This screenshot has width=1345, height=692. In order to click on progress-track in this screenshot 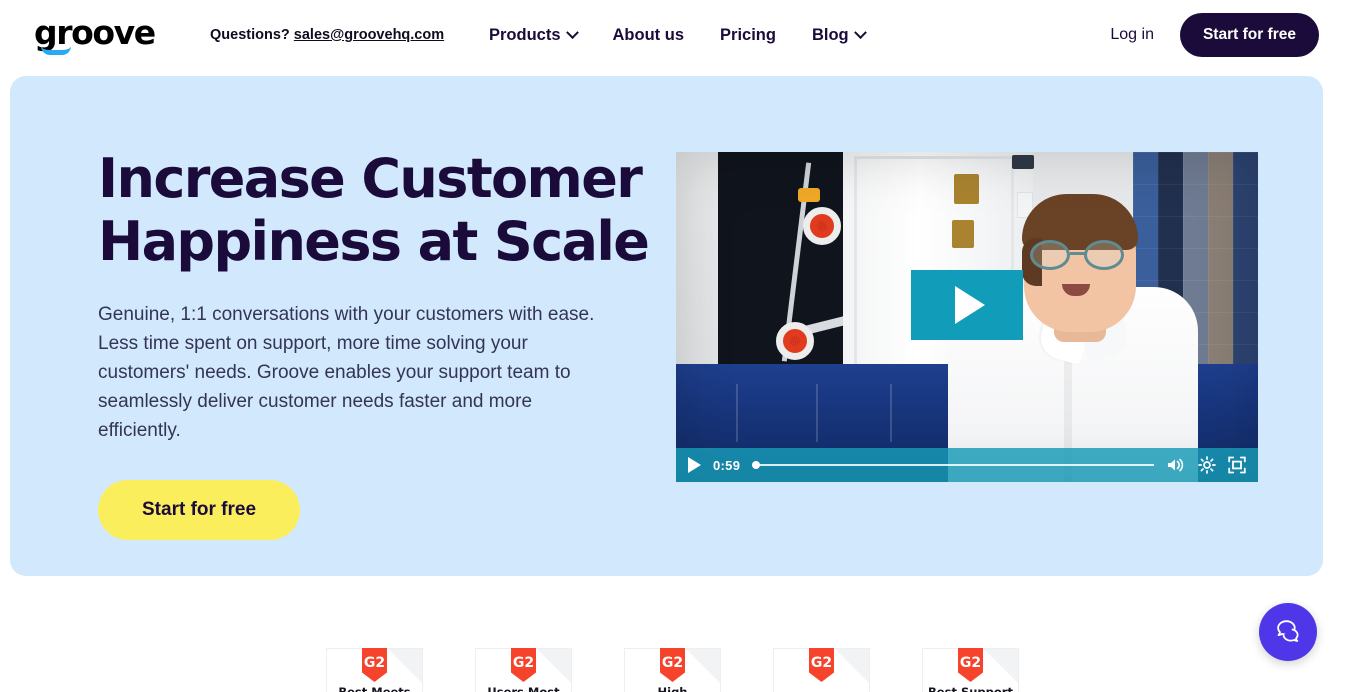, I will do `click(953, 465)`.